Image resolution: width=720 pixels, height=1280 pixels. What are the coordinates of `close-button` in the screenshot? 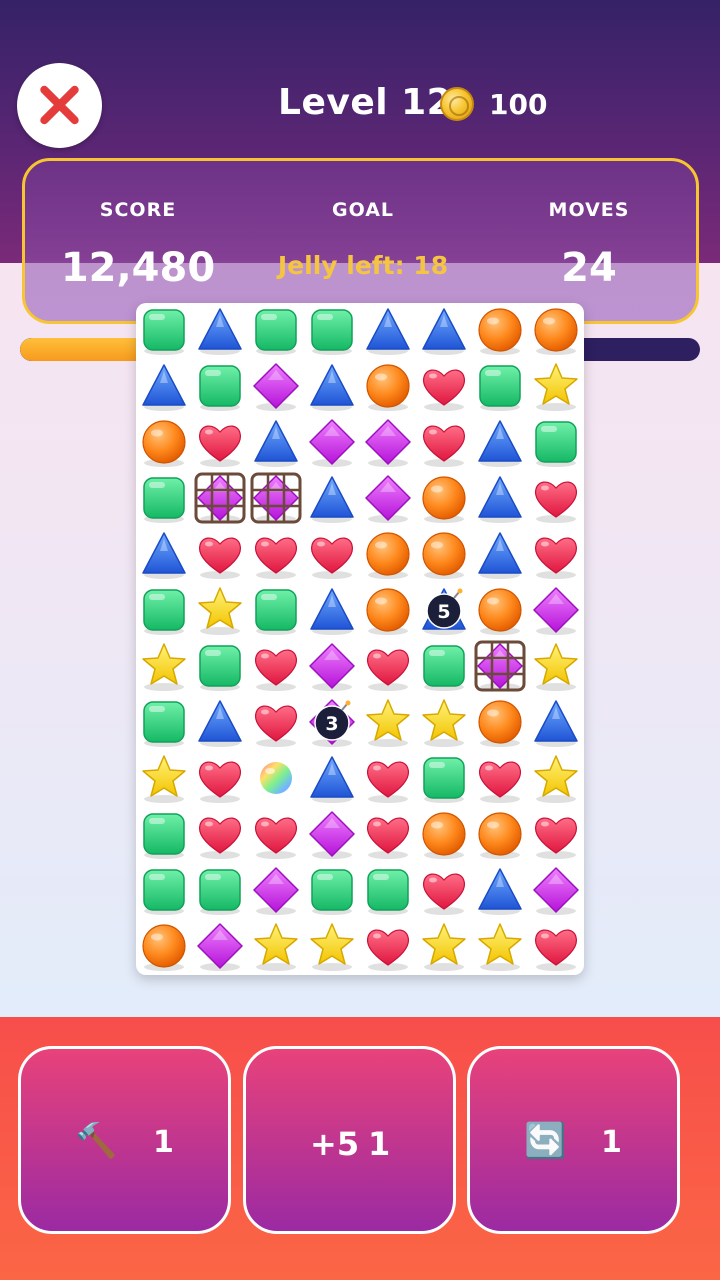 It's located at (59, 105).